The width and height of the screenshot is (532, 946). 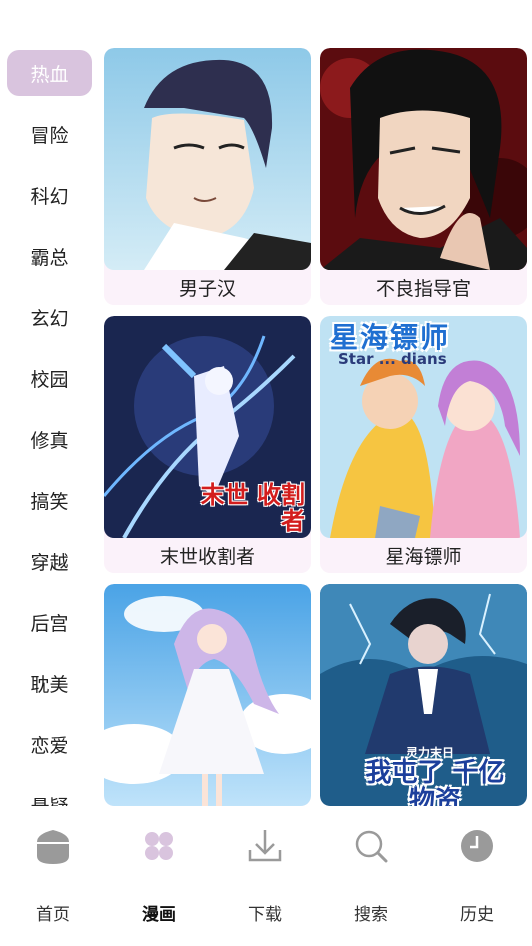 What do you see at coordinates (49, 744) in the screenshot?
I see `category-romance: 恋爱` at bounding box center [49, 744].